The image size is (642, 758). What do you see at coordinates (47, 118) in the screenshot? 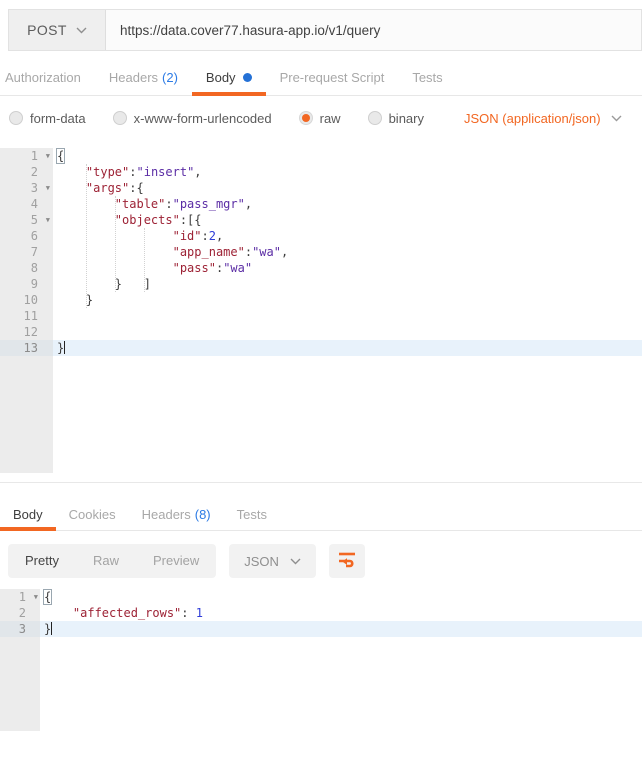
I see `radio-form-data: form-data` at bounding box center [47, 118].